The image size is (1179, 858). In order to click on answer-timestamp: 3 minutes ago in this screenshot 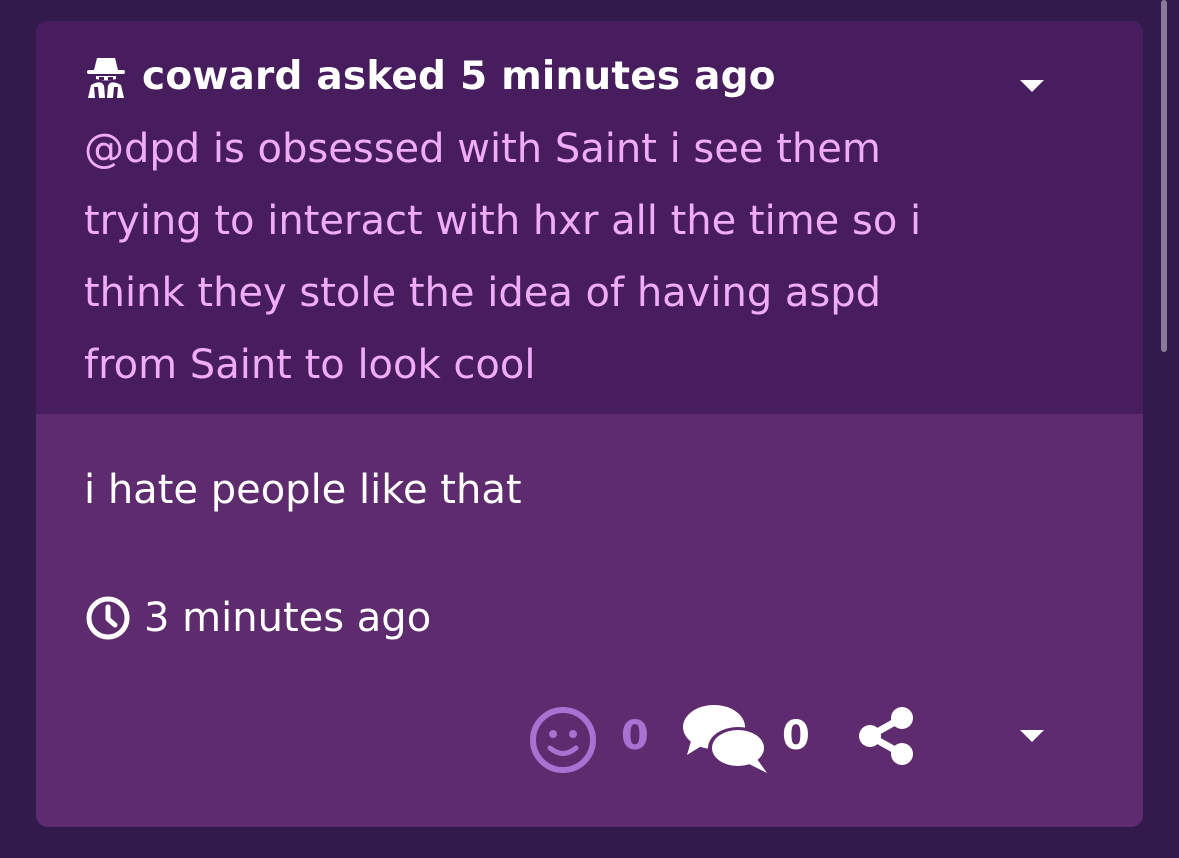, I will do `click(257, 618)`.